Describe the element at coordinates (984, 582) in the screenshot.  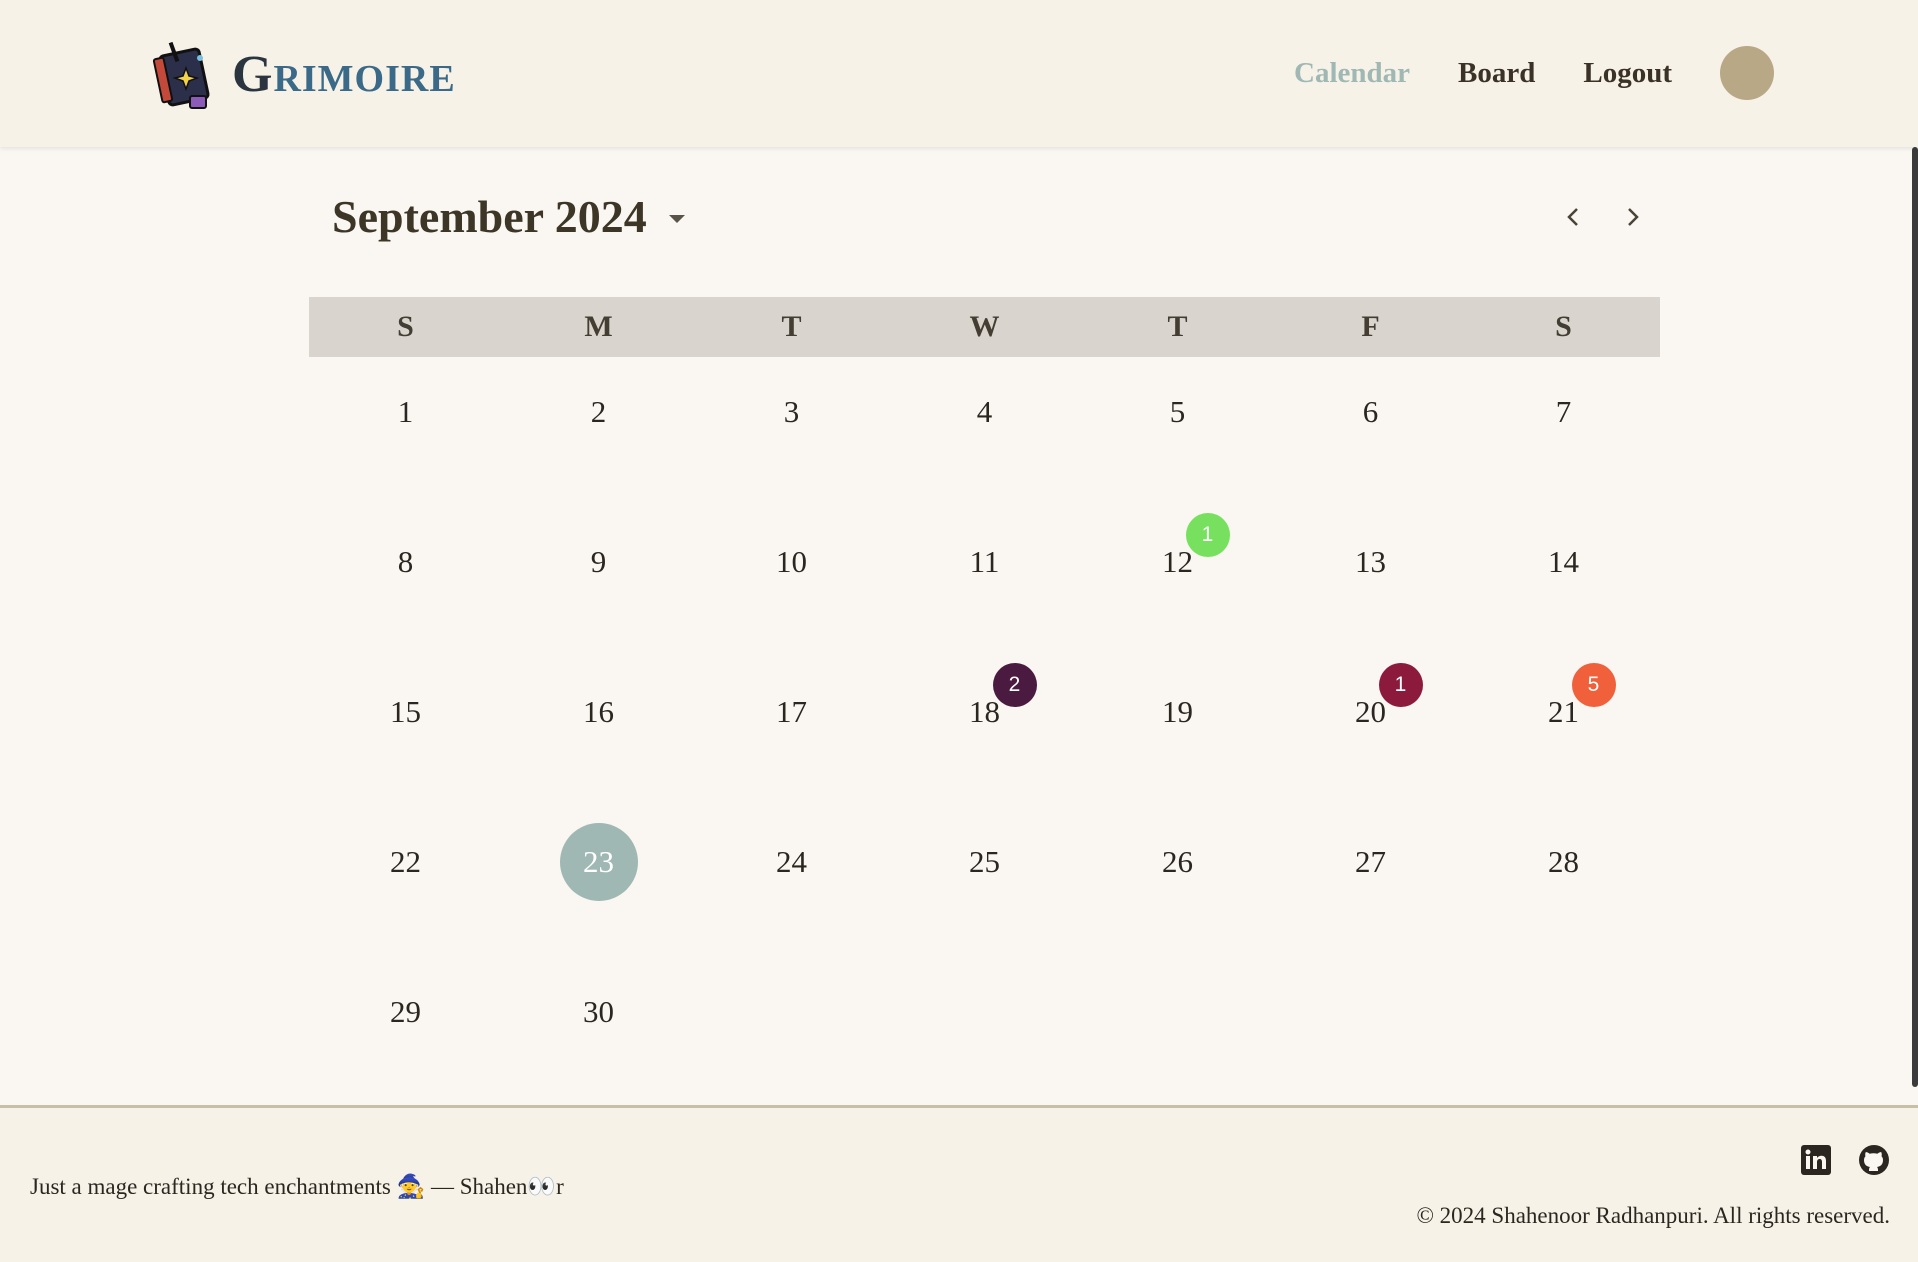
I see `day-cell: 11` at that location.